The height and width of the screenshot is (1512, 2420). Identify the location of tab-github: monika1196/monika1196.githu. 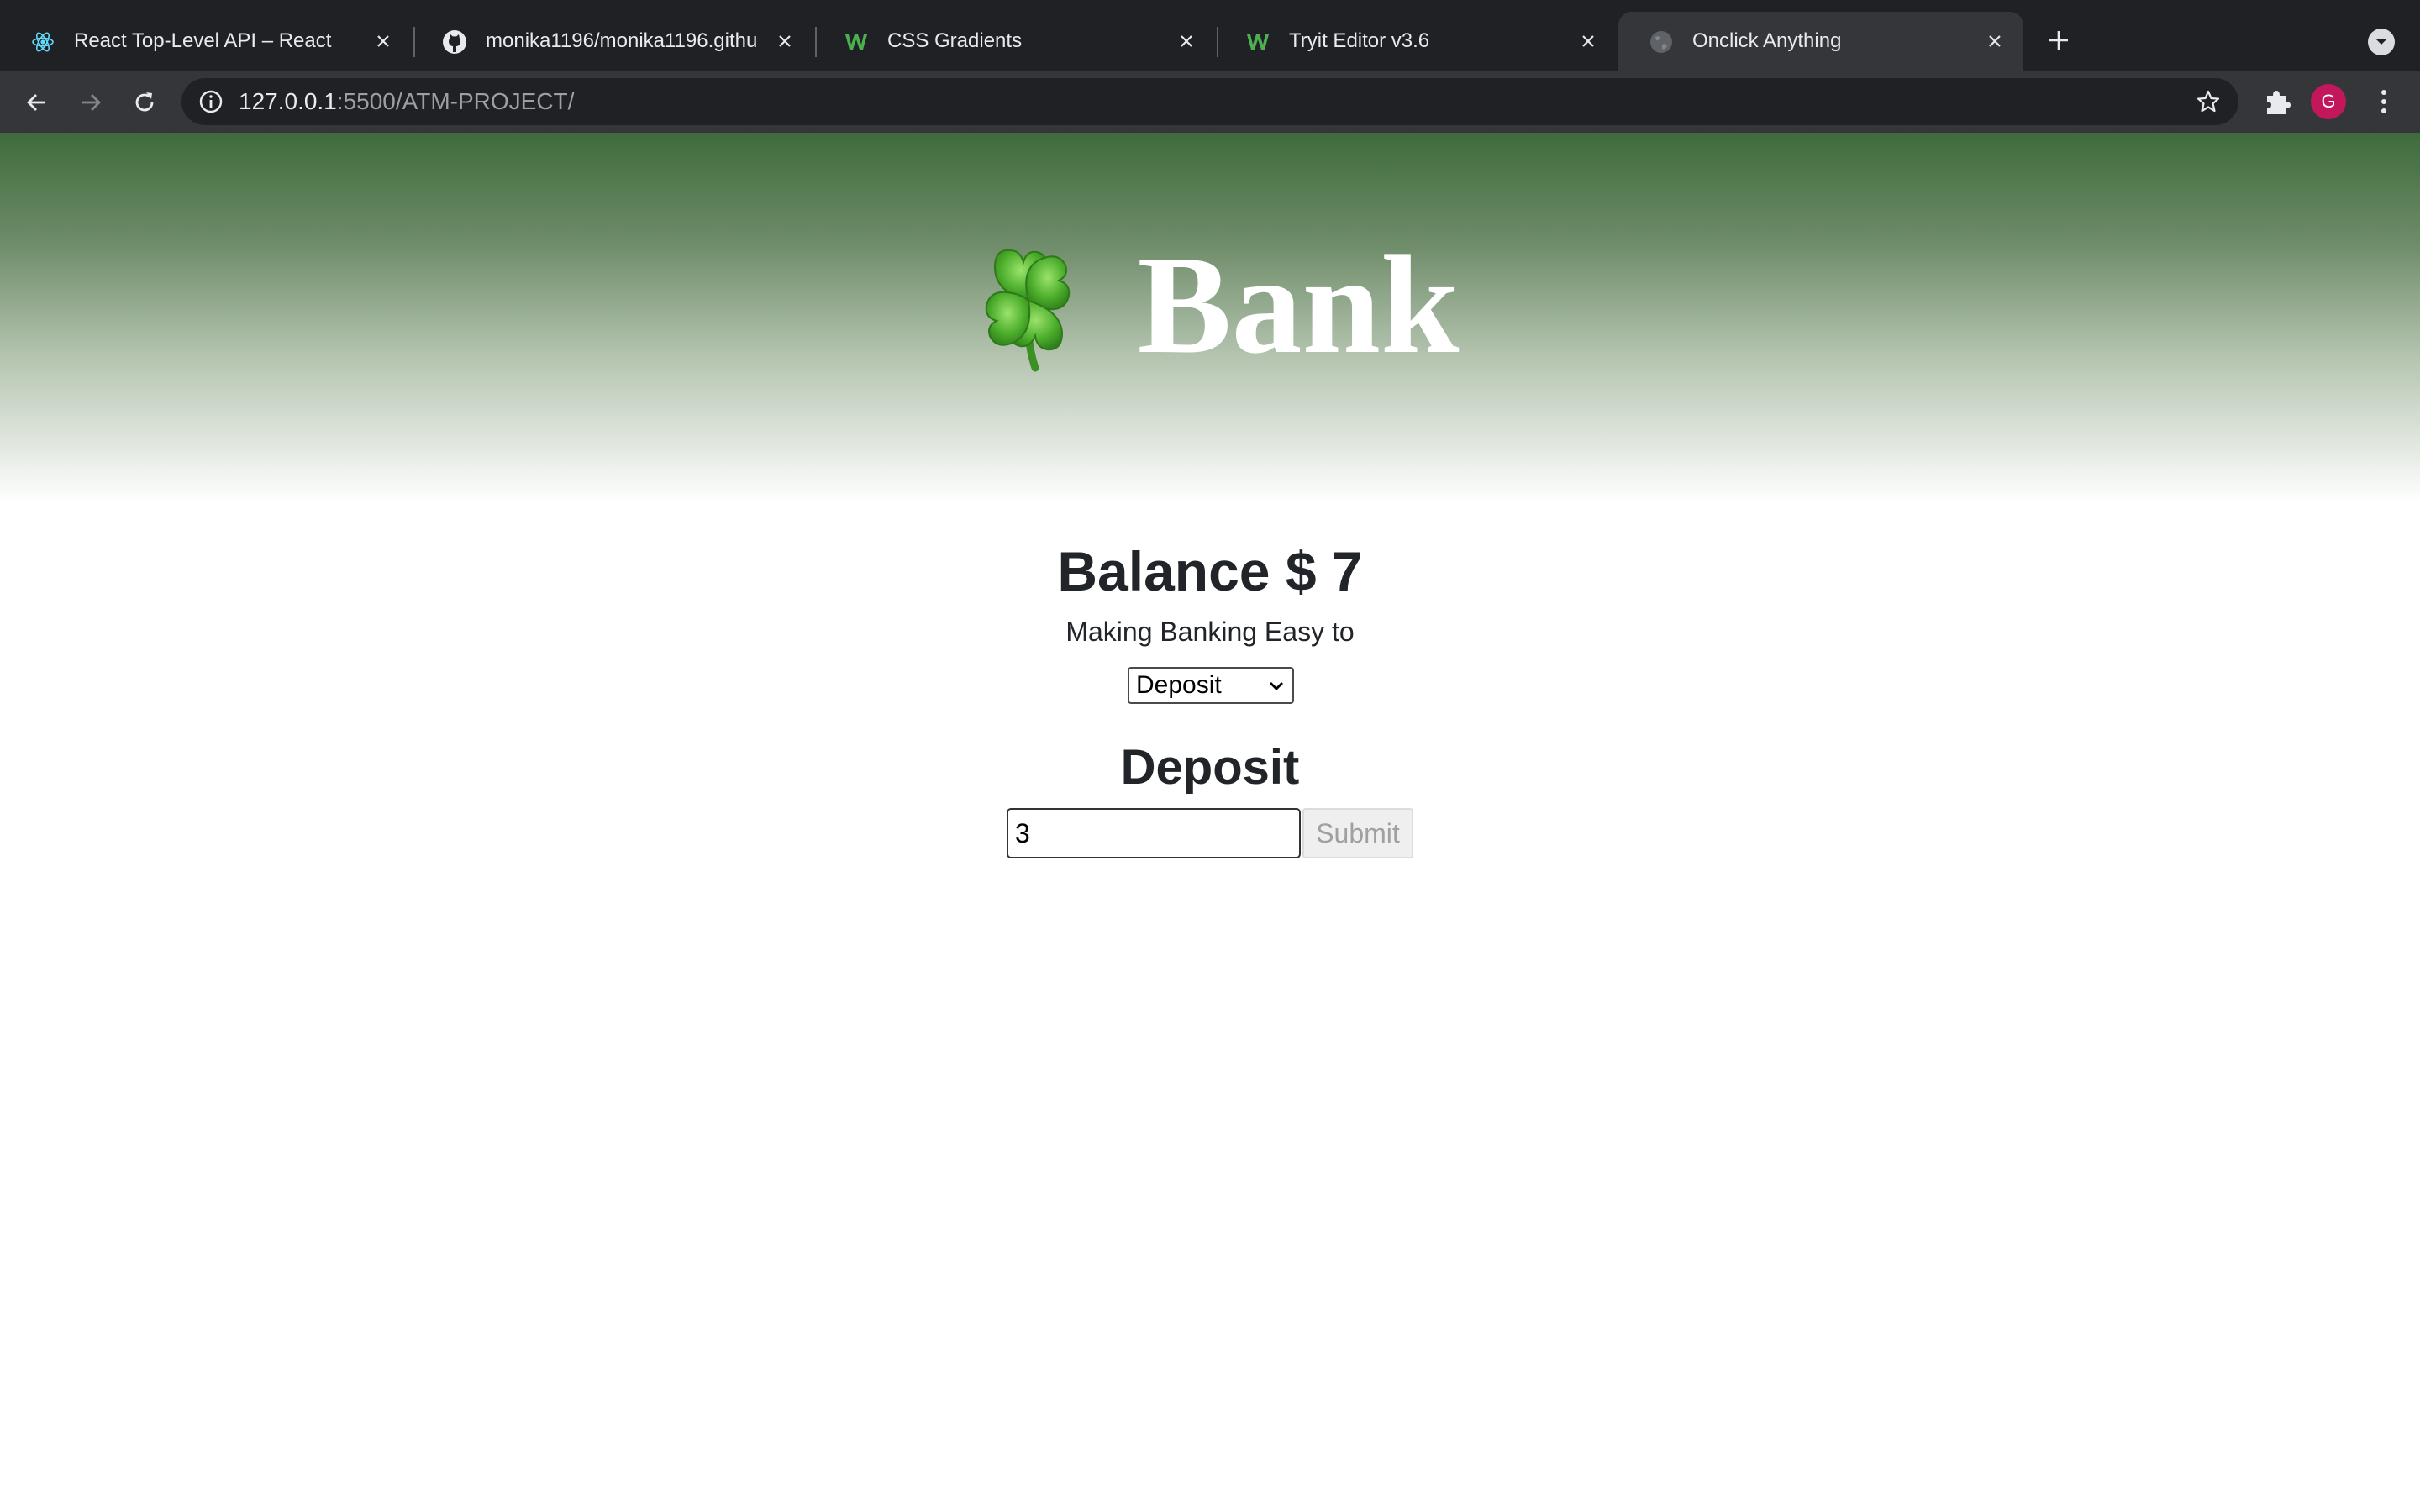
(613, 41).